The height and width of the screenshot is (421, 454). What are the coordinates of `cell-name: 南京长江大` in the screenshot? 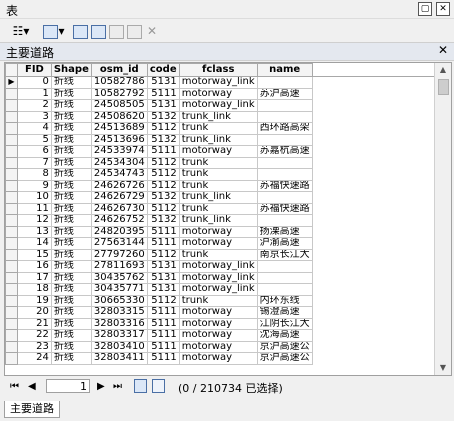 It's located at (284, 254).